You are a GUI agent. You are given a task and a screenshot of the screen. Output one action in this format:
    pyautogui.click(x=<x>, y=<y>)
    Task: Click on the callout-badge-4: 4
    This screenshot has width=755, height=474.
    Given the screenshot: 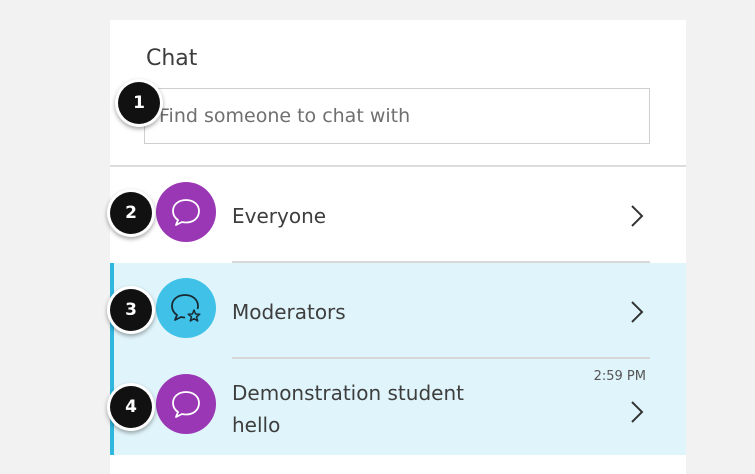 What is the action you would take?
    pyautogui.click(x=131, y=407)
    